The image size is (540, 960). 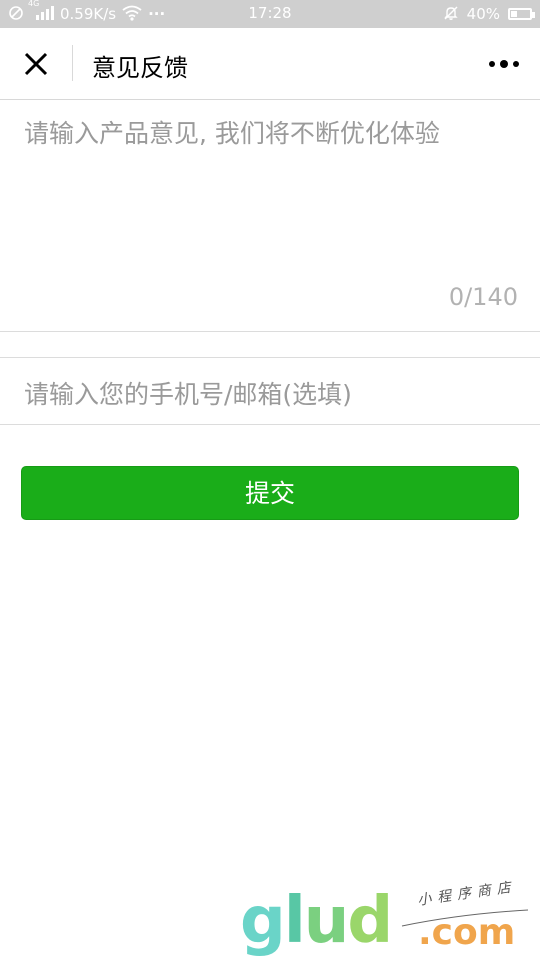 What do you see at coordinates (483, 14) in the screenshot?
I see `battery-percent: 40%` at bounding box center [483, 14].